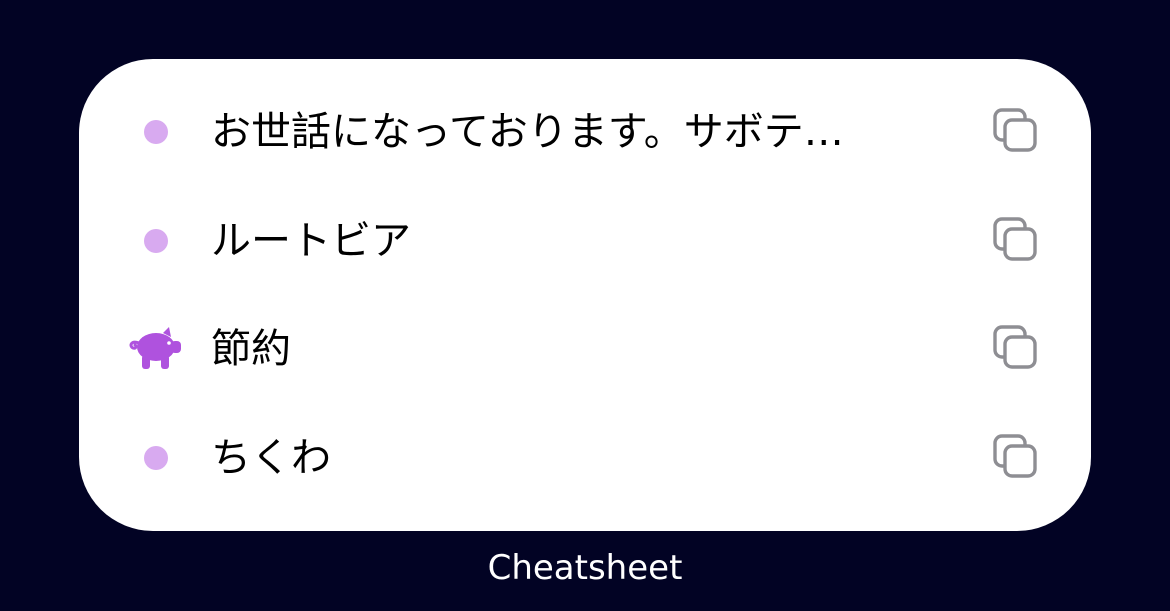 The image size is (1170, 611). Describe the element at coordinates (585, 568) in the screenshot. I see `widget-caption: Cheatsheet` at that location.